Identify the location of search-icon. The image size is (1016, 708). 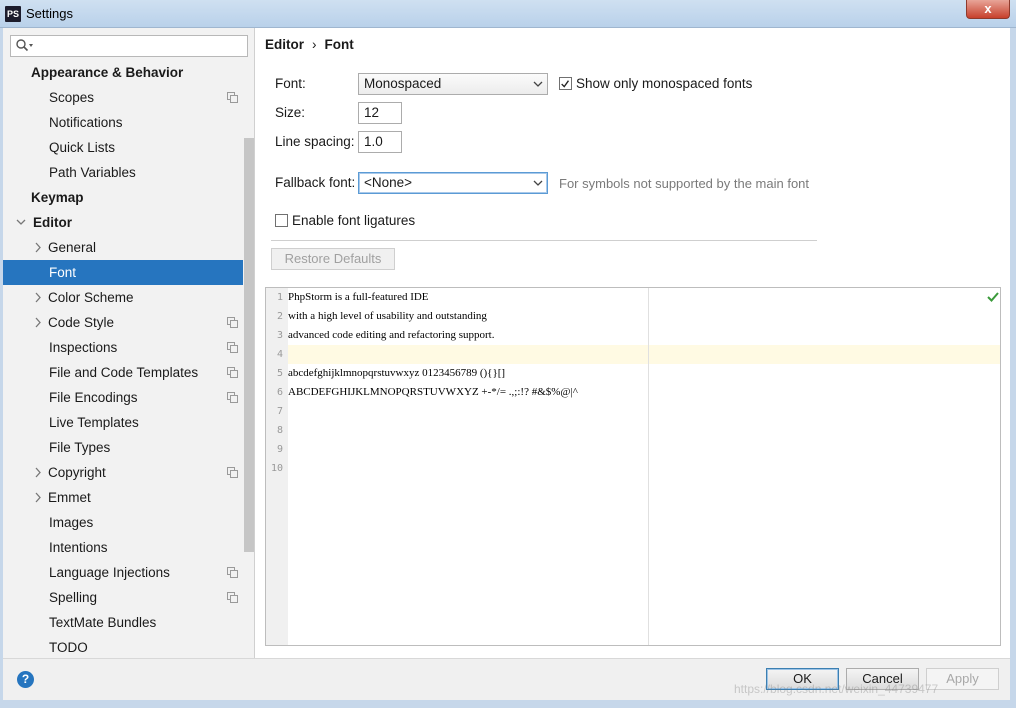
(25, 46).